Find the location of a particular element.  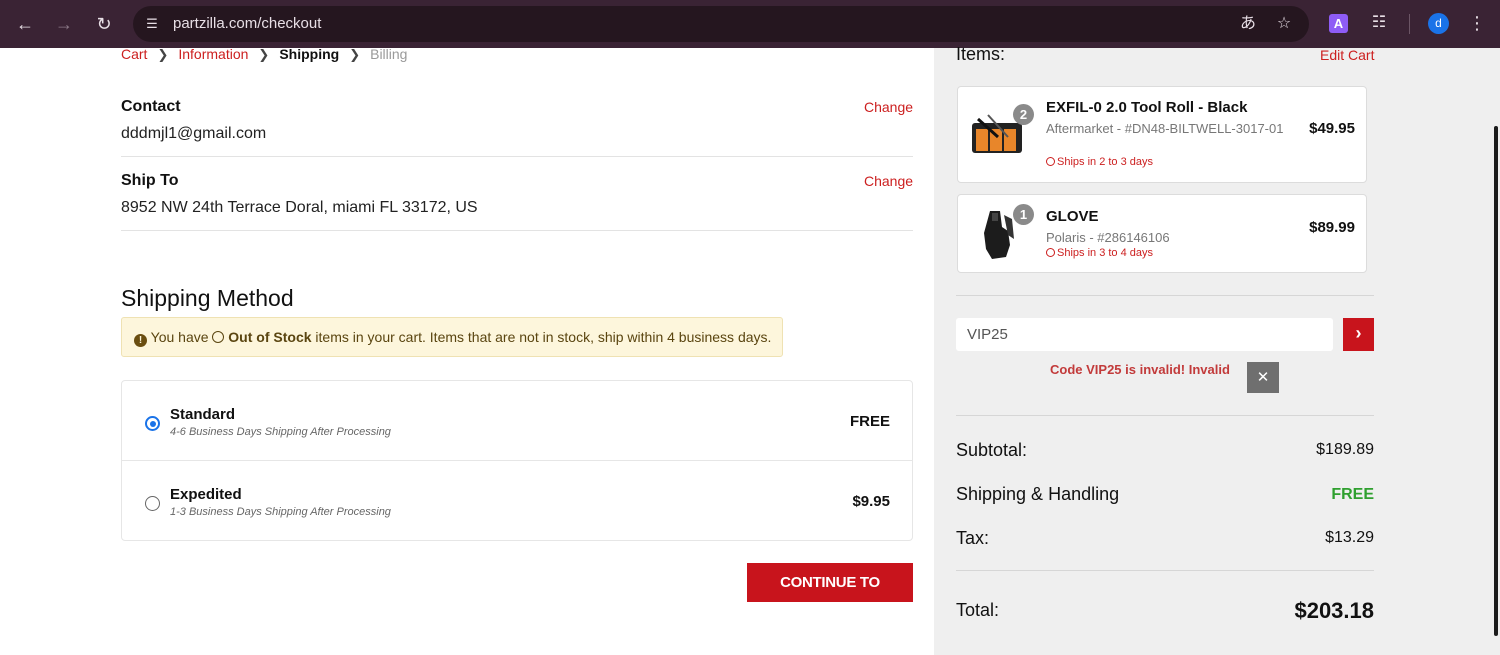

item-ship-time: Ships in 3 to 4 days is located at coordinates (1099, 253).